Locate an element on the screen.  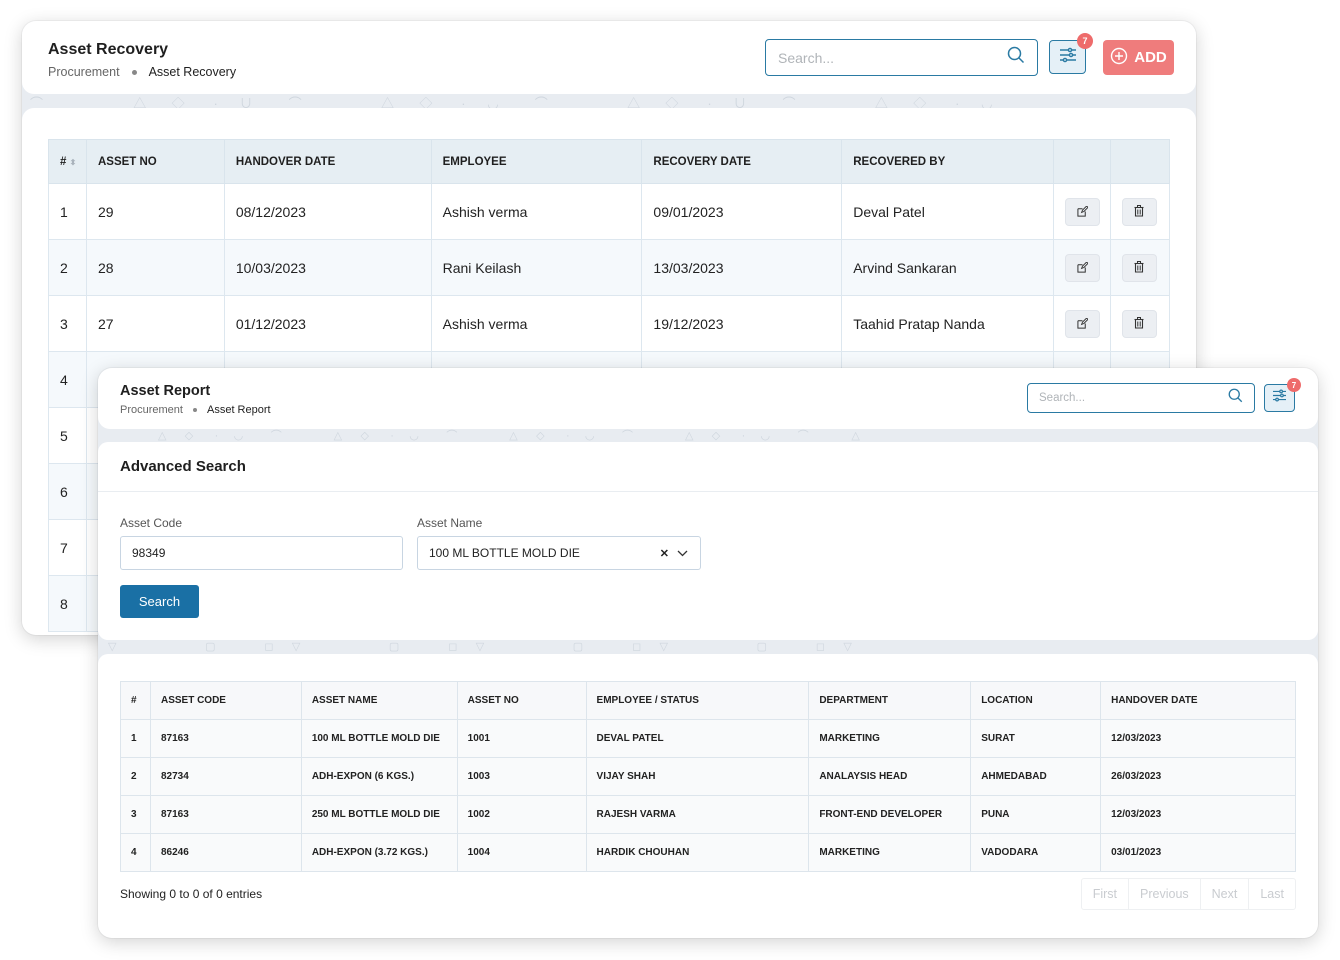
cell-asset-no: 1002 is located at coordinates (521, 814).